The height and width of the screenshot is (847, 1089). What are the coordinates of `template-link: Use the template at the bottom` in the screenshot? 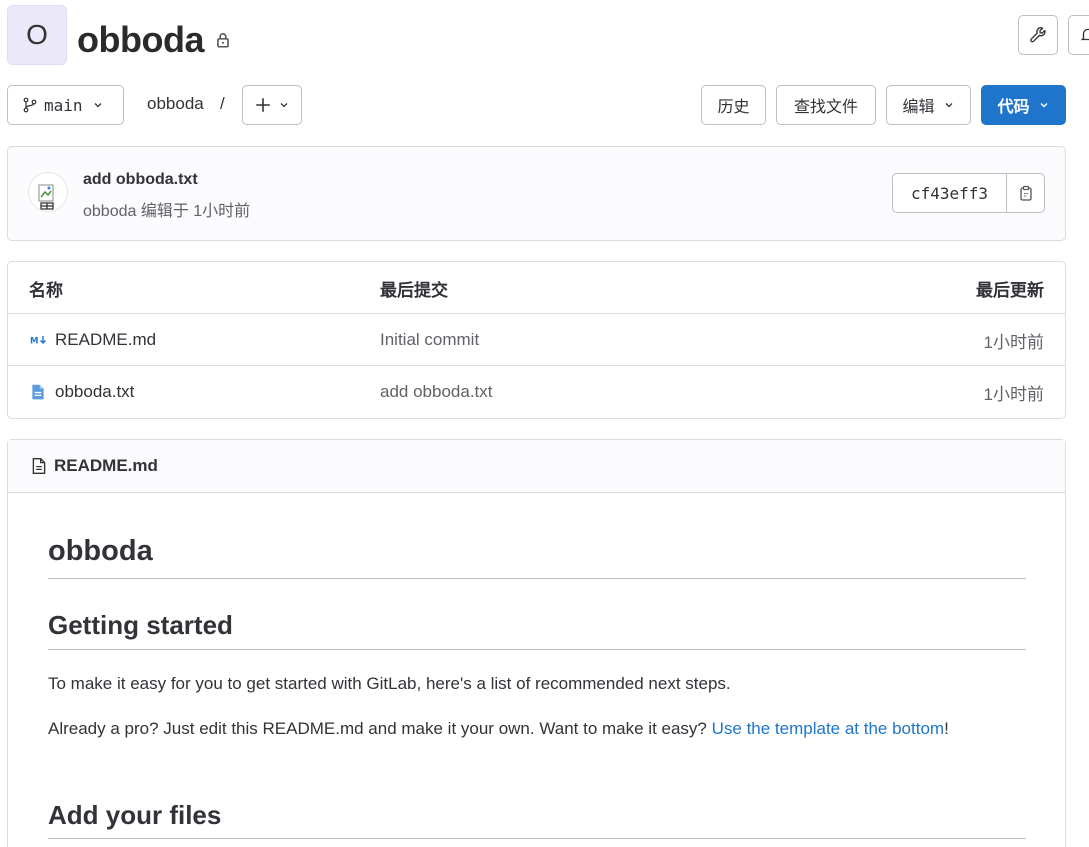 It's located at (828, 728).